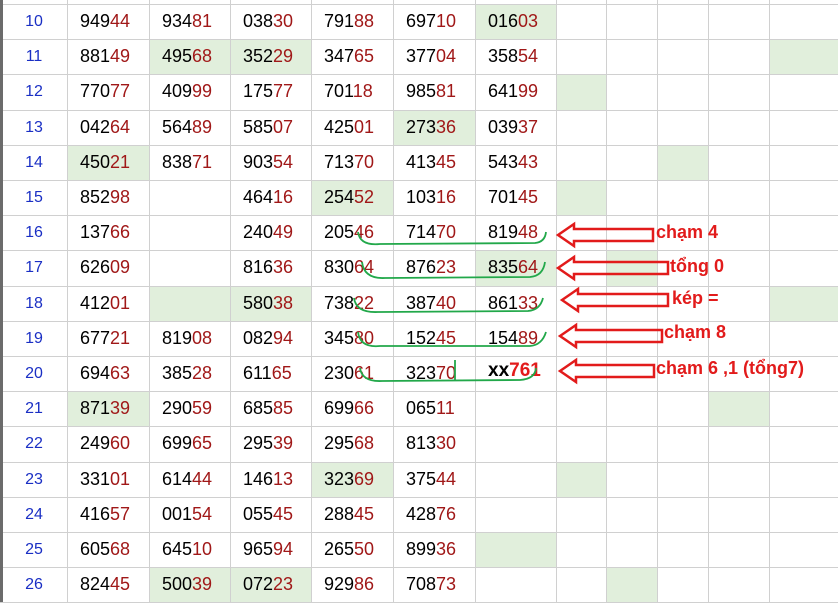 The width and height of the screenshot is (838, 603). What do you see at coordinates (353, 444) in the screenshot?
I see `result-cell: 29568` at bounding box center [353, 444].